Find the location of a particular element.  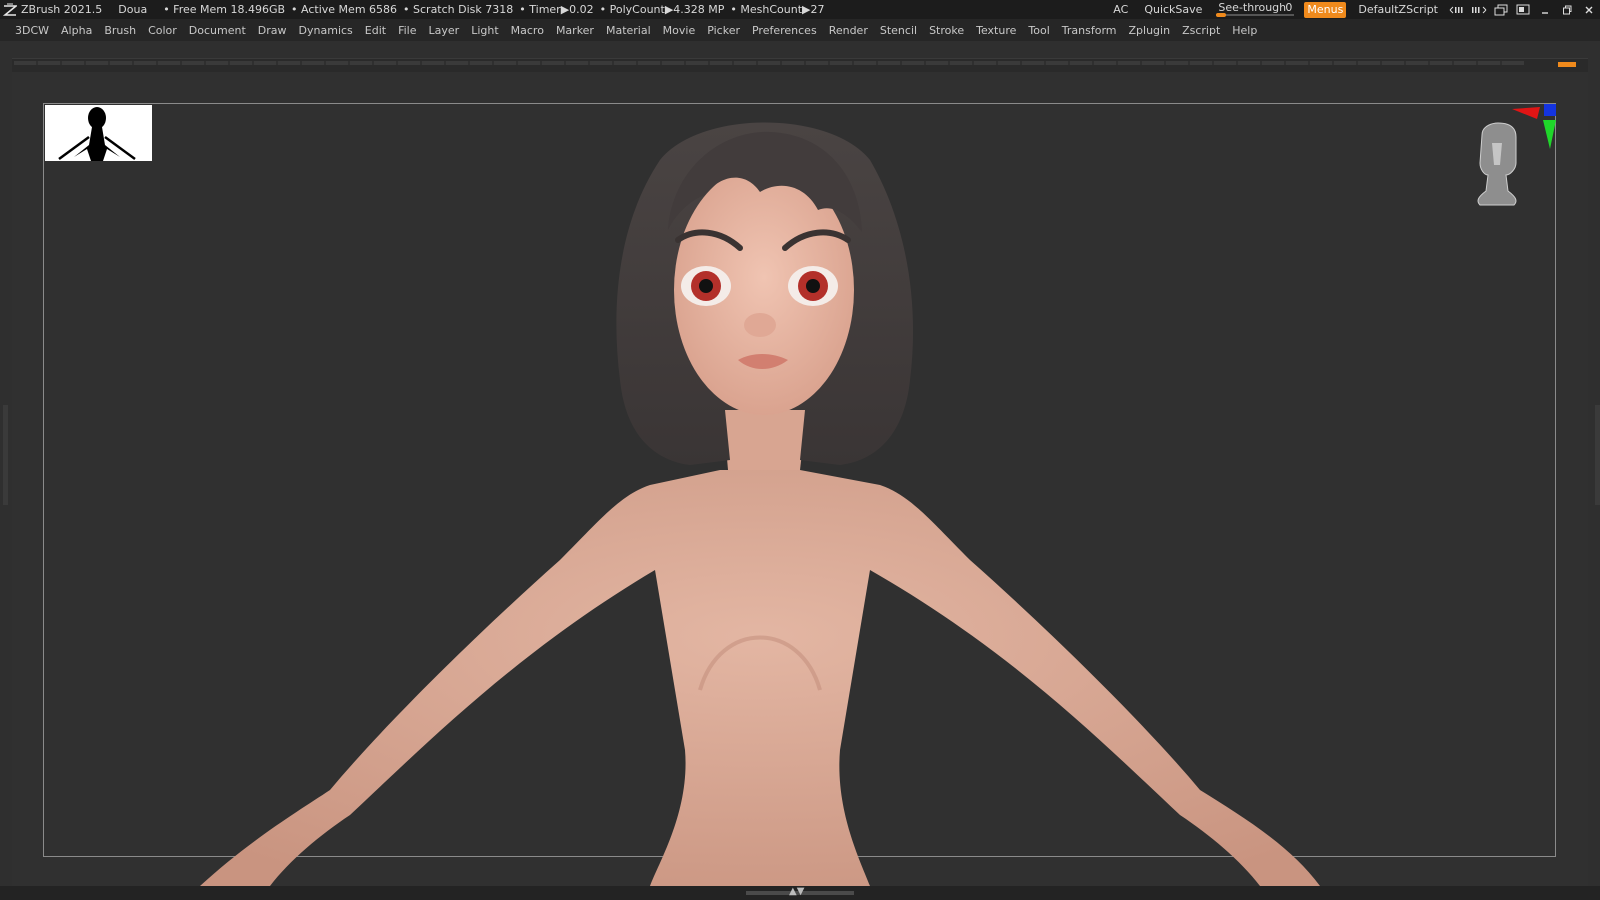

ac-button: AC is located at coordinates (1120, 9).